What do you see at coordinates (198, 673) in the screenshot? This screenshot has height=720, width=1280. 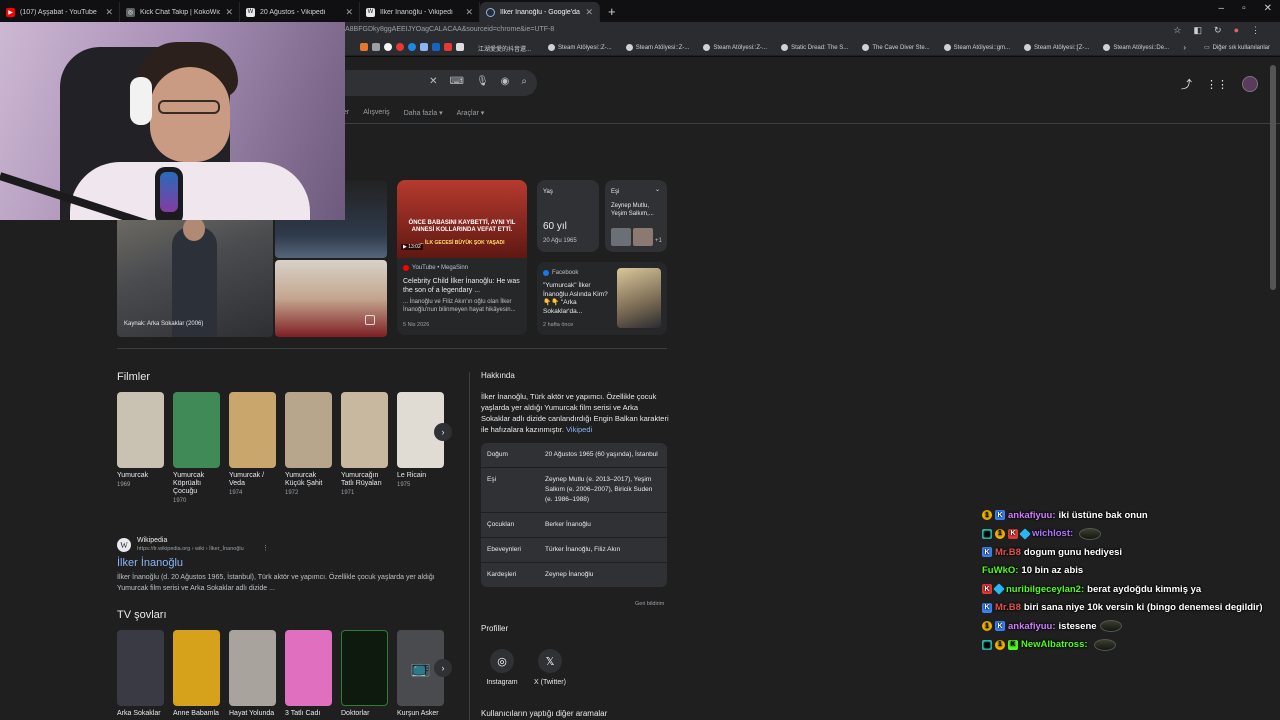 I see `tv-item: Anne Babamla` at bounding box center [198, 673].